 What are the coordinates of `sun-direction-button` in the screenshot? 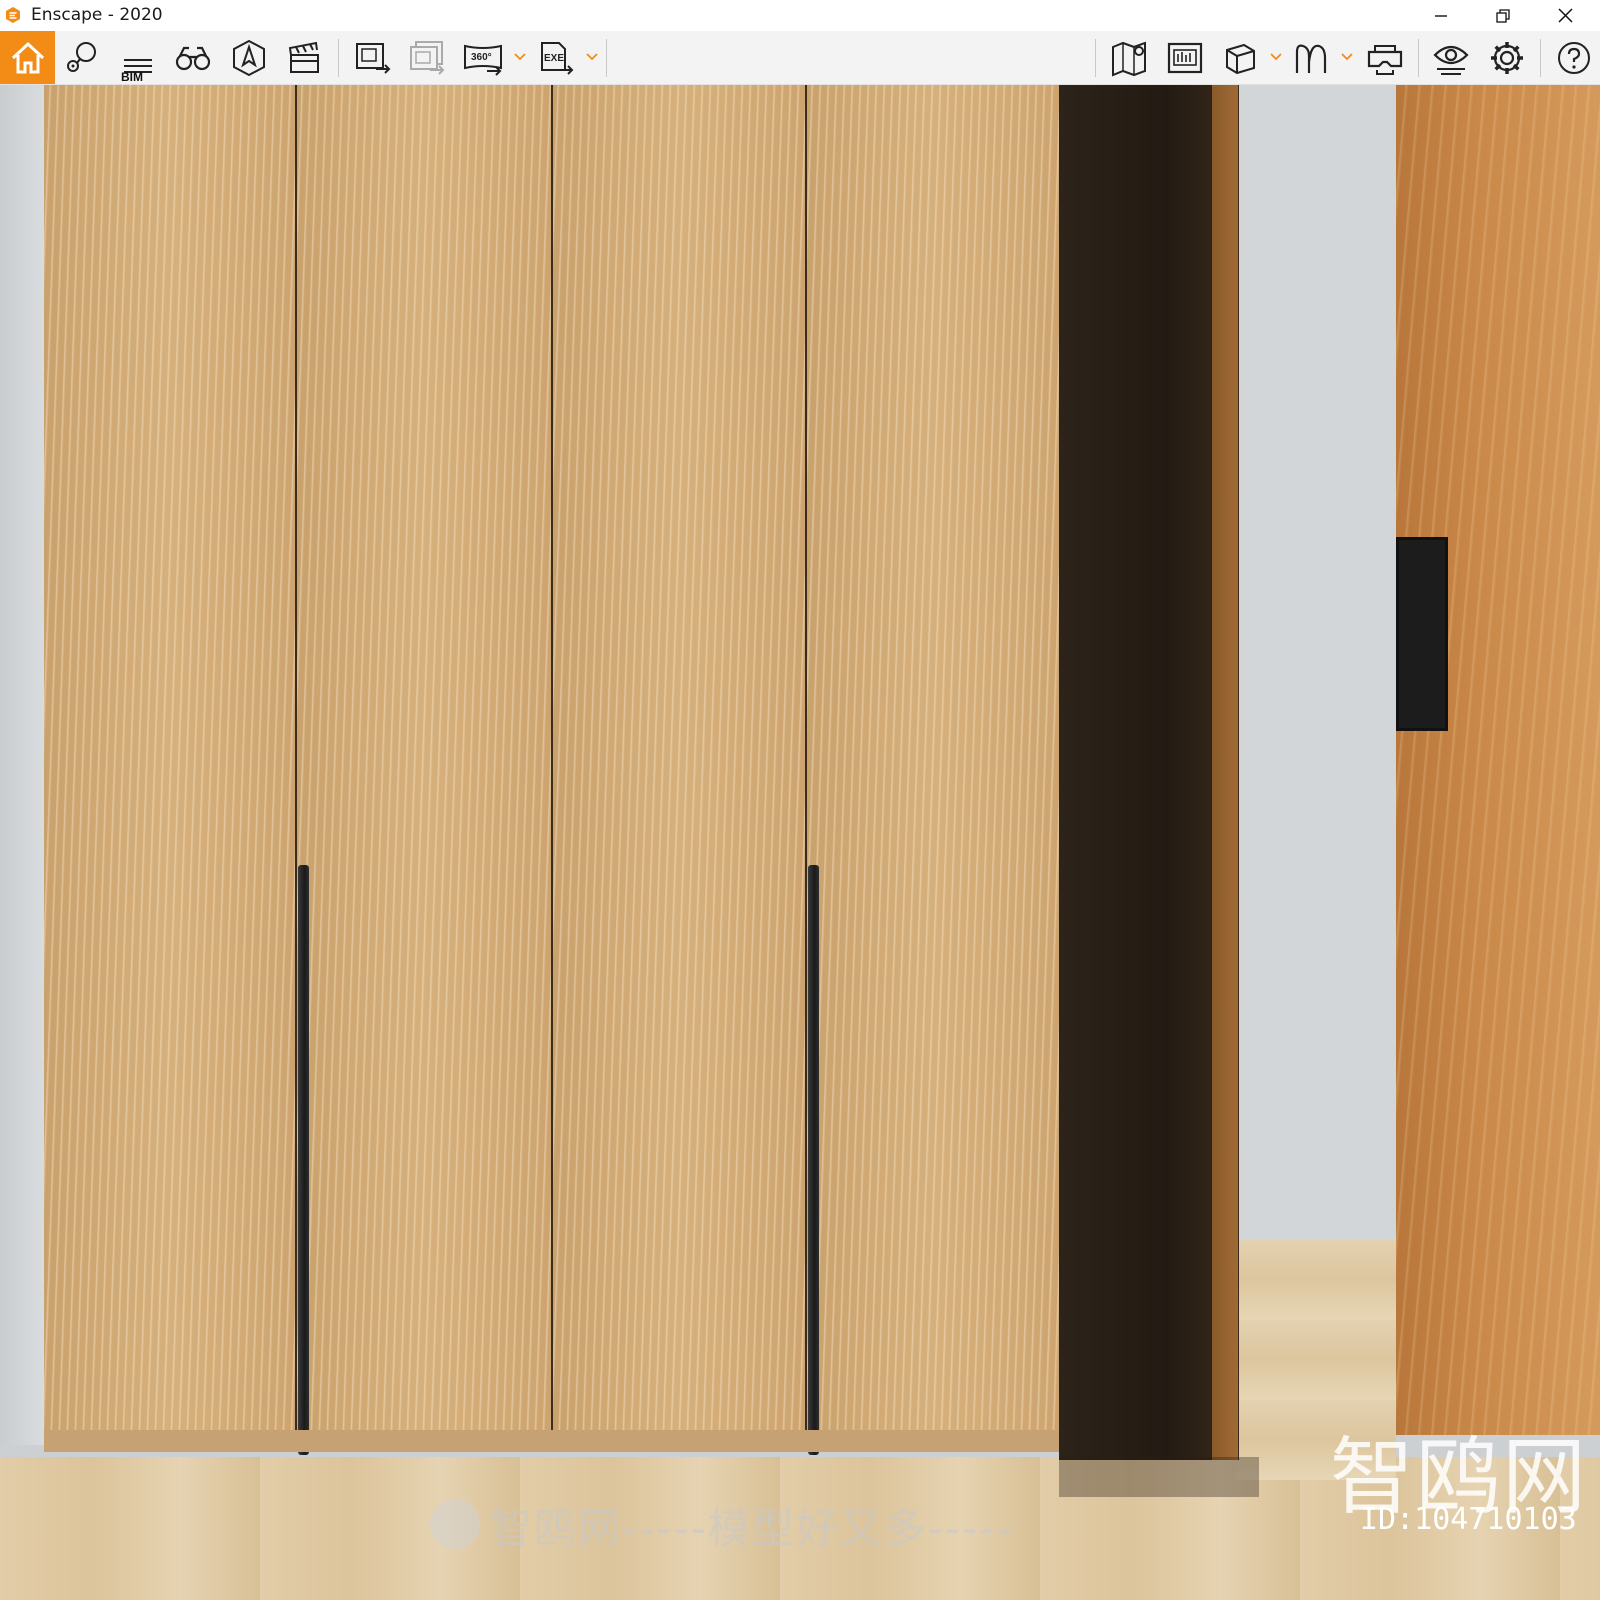 It's located at (249, 58).